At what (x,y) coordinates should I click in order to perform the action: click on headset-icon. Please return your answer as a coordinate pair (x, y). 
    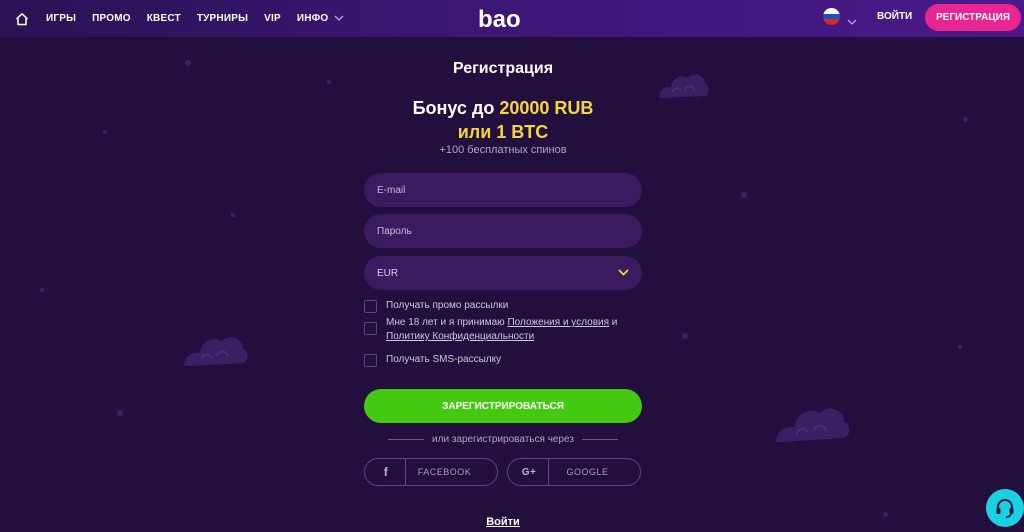
    Looking at the image, I should click on (1005, 508).